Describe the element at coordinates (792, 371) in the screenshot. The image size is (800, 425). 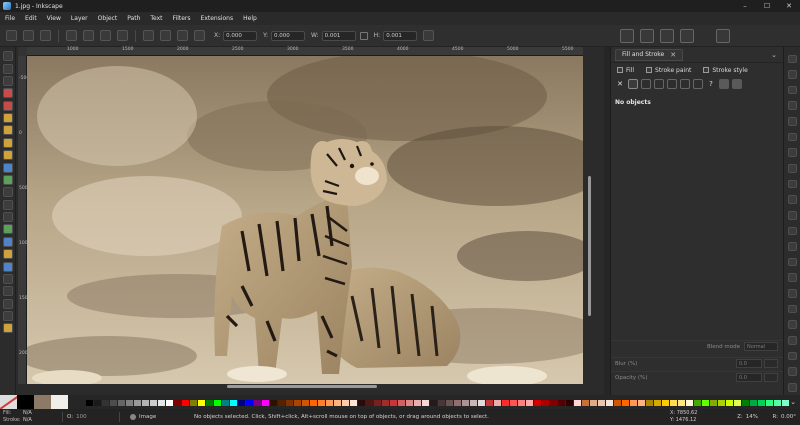
I see `xml-editor-icon` at that location.